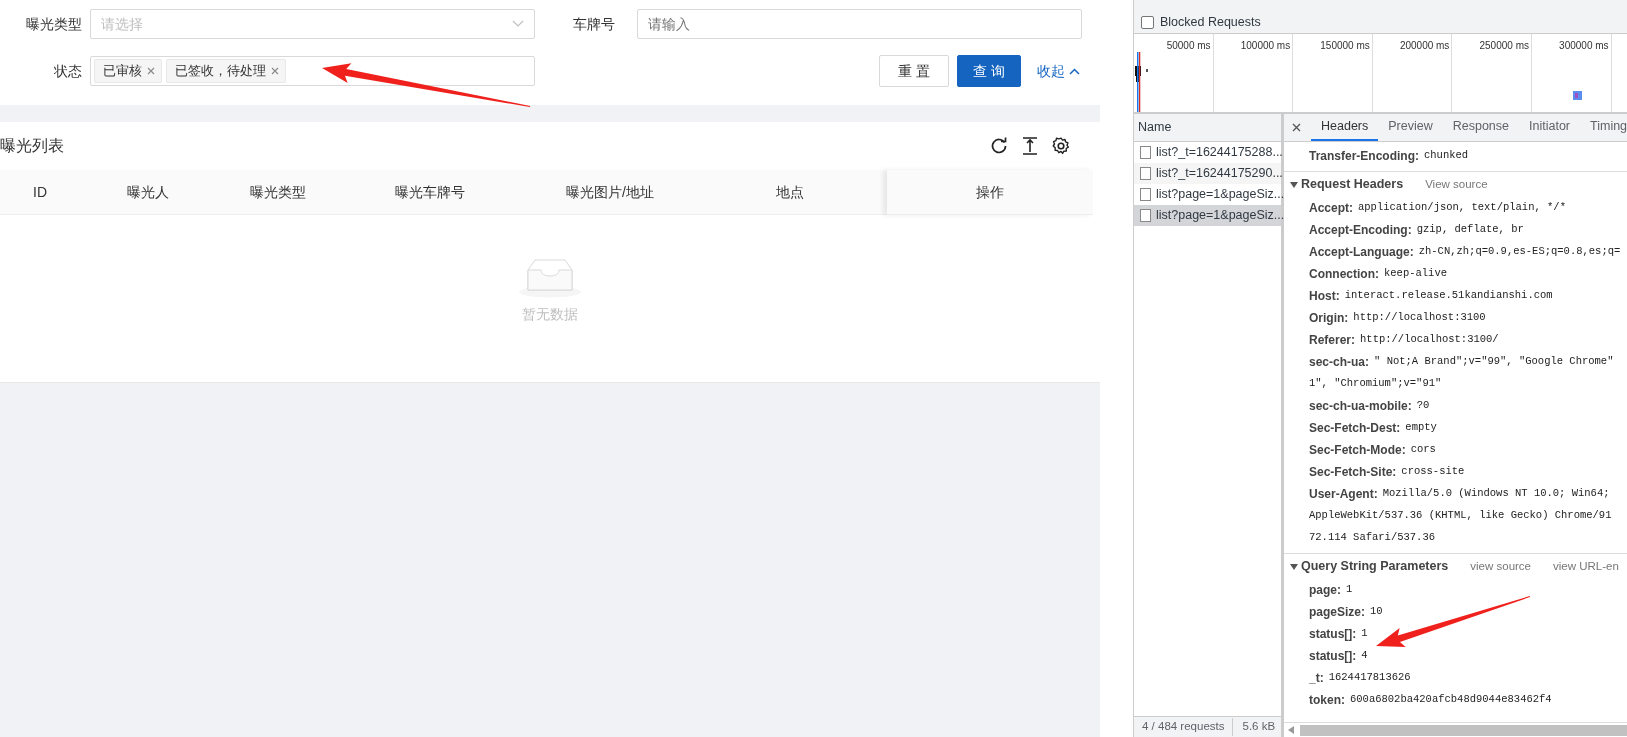  What do you see at coordinates (1364, 656) in the screenshot?
I see `header-value: 4` at bounding box center [1364, 656].